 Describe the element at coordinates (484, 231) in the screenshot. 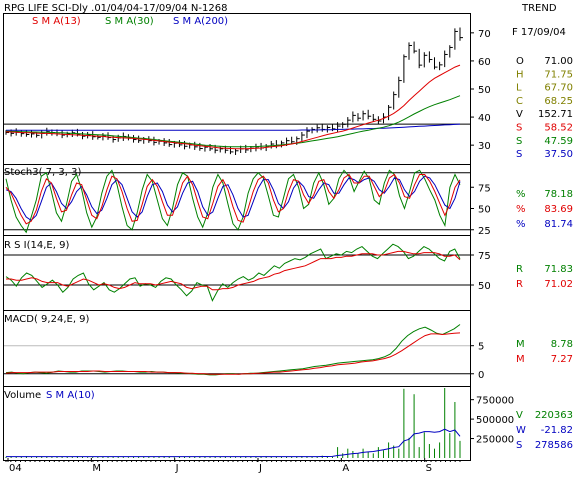

I see `y-tick-label: 25` at that location.